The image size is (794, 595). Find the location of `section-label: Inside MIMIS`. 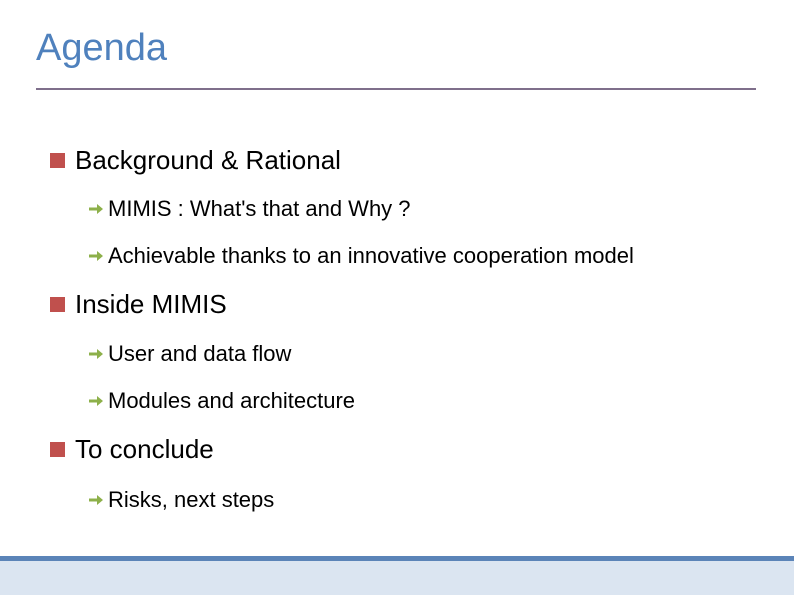

section-label: Inside MIMIS is located at coordinates (151, 304).